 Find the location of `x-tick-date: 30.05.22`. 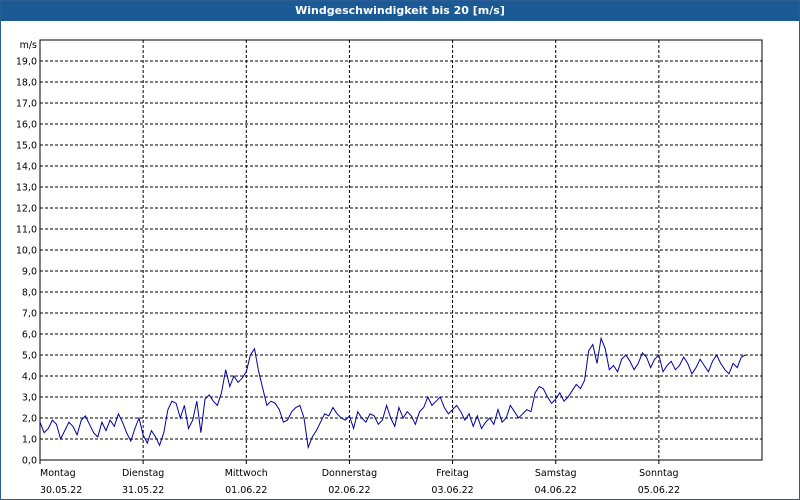

x-tick-date: 30.05.22 is located at coordinates (61, 490).